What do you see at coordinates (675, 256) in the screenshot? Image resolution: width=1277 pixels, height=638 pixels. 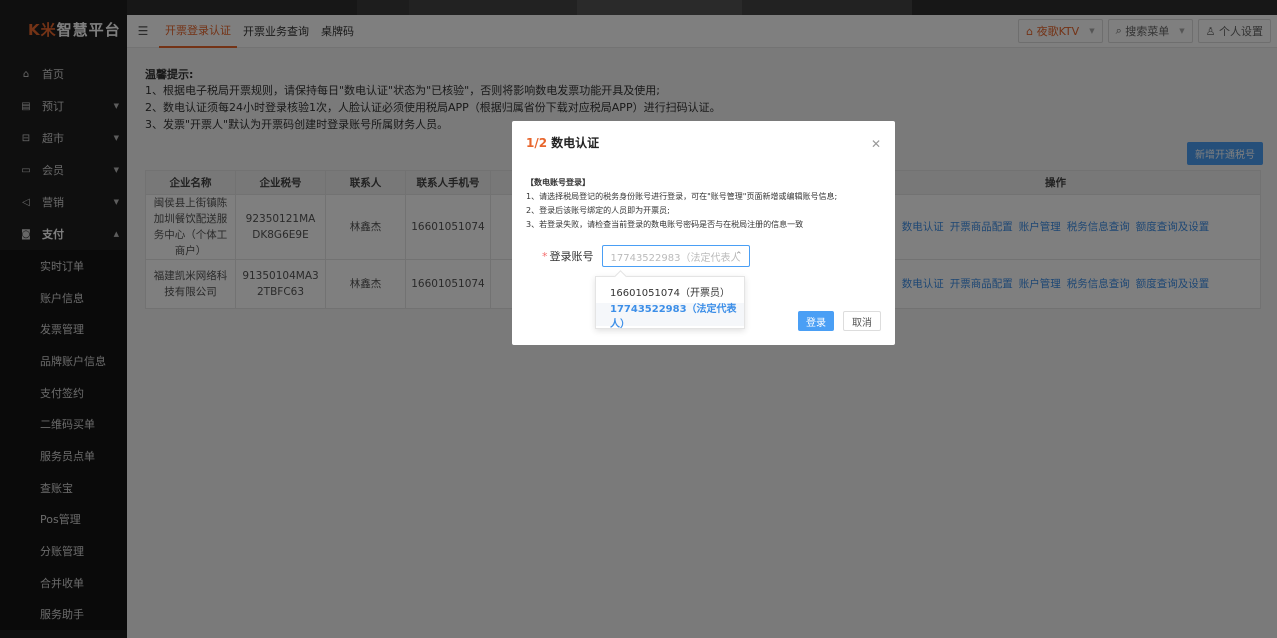 I see `account-select: 17743522983（法定代表人 ⌃` at bounding box center [675, 256].